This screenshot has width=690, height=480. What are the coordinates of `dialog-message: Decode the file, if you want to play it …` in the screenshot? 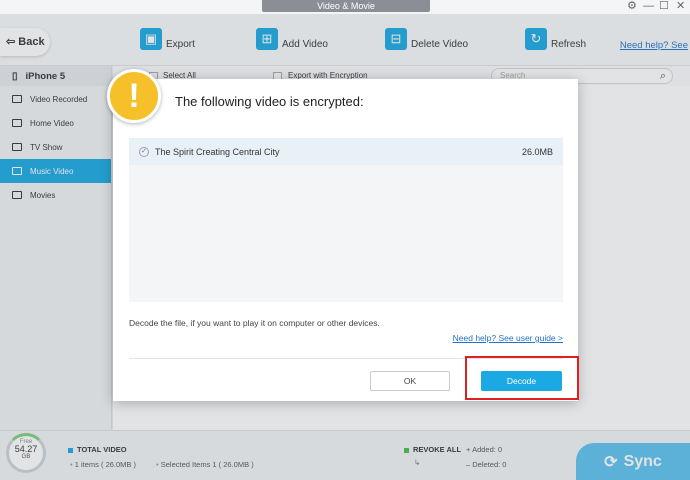 It's located at (254, 323).